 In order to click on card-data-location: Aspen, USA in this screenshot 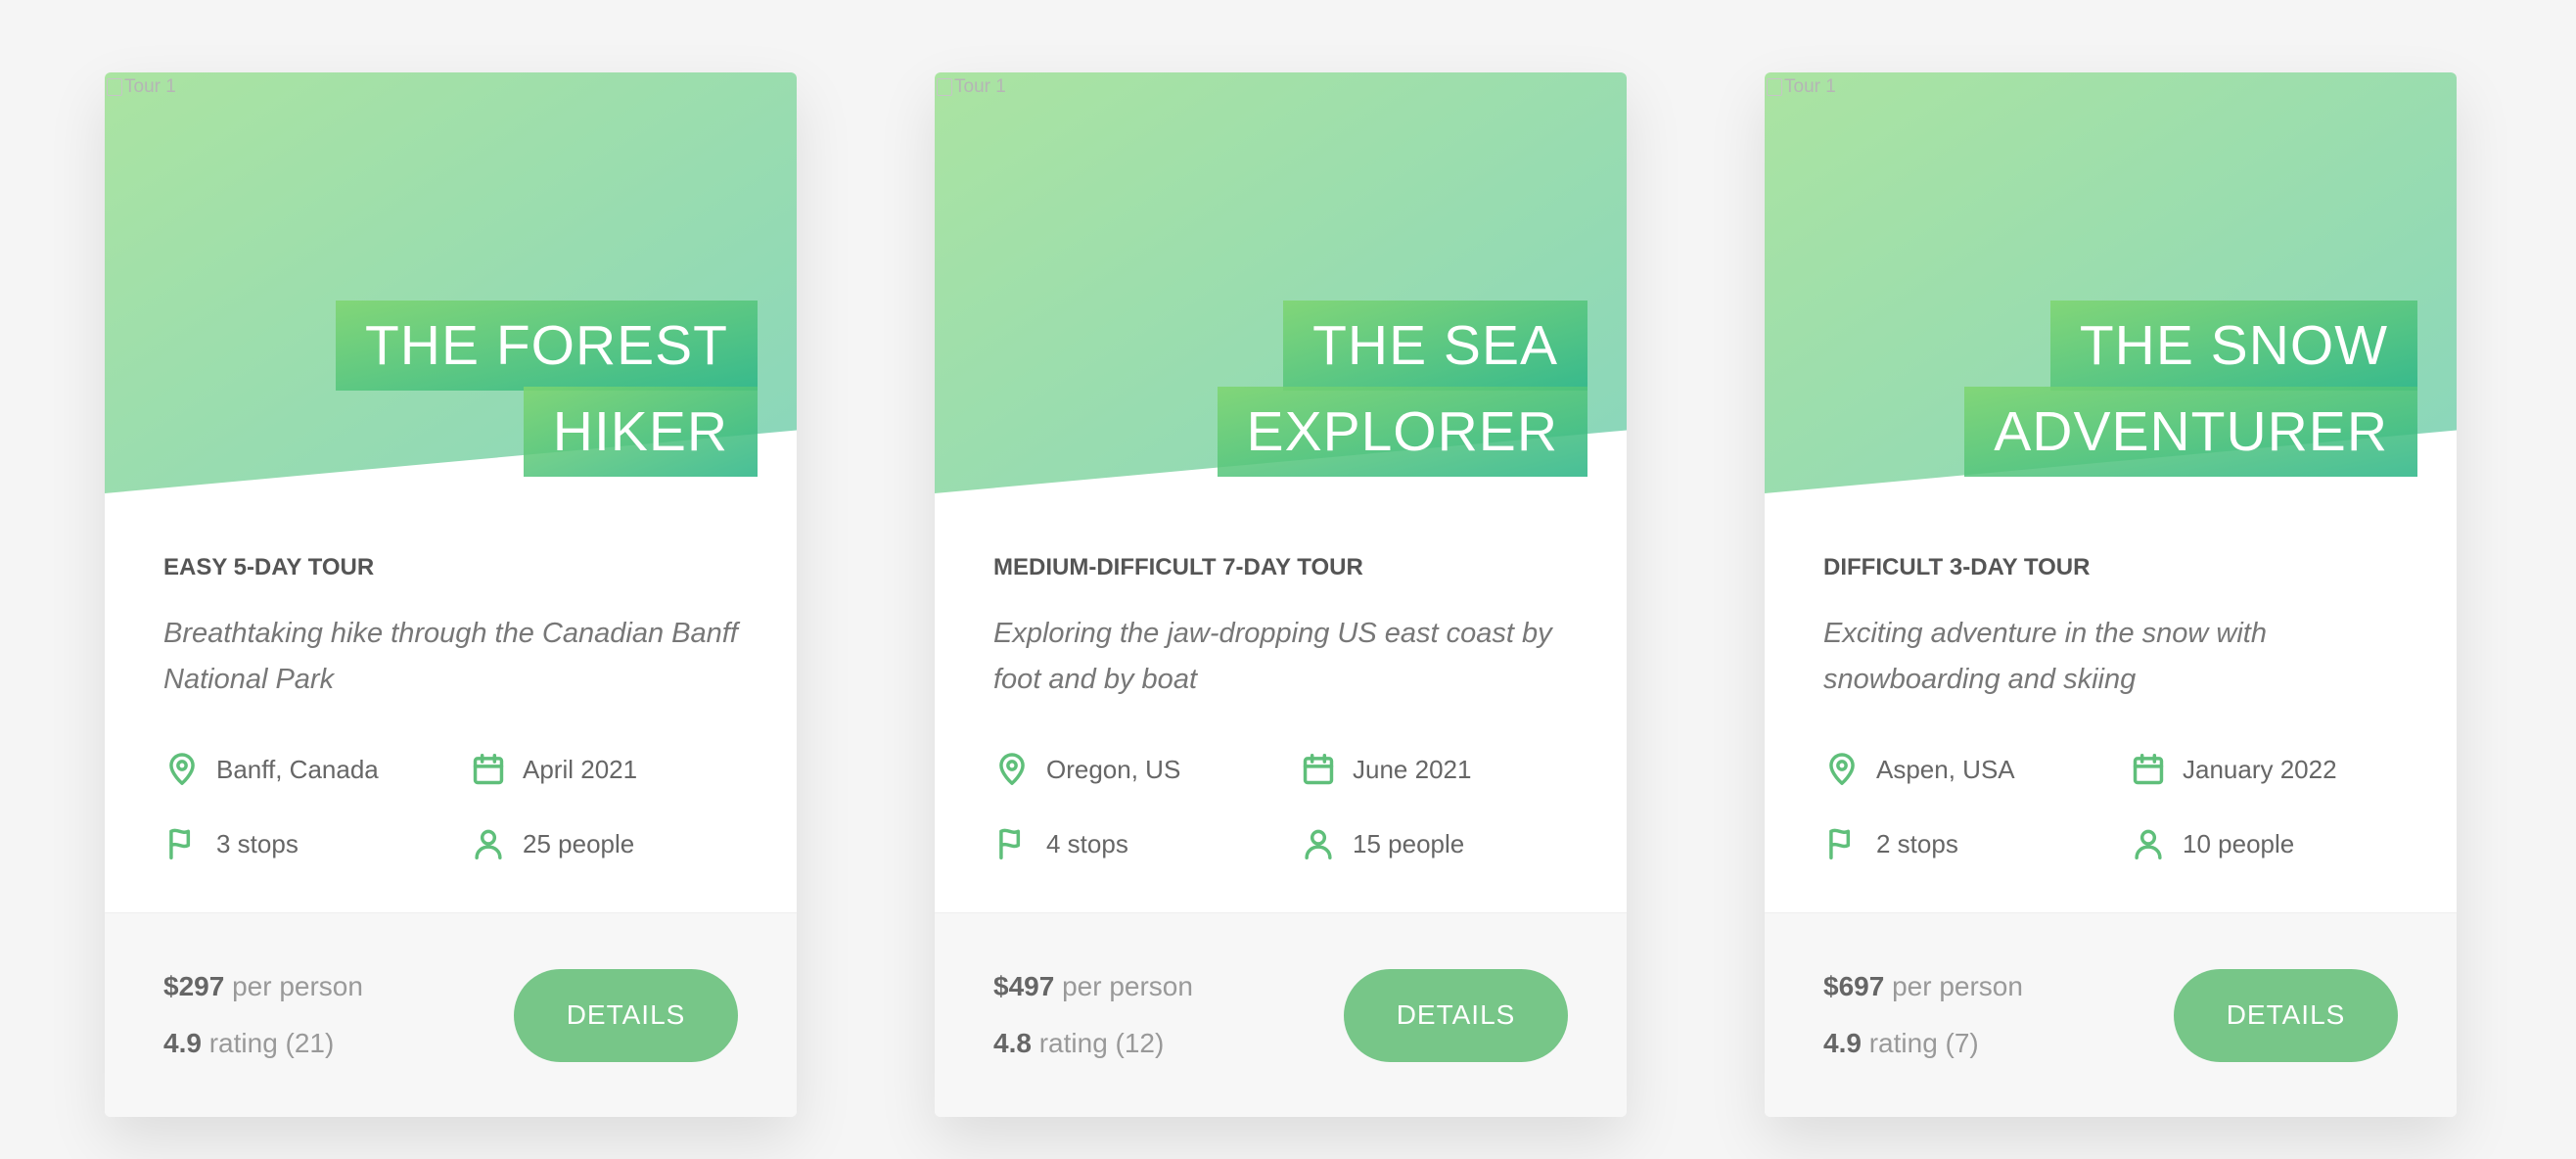, I will do `click(1976, 769)`.